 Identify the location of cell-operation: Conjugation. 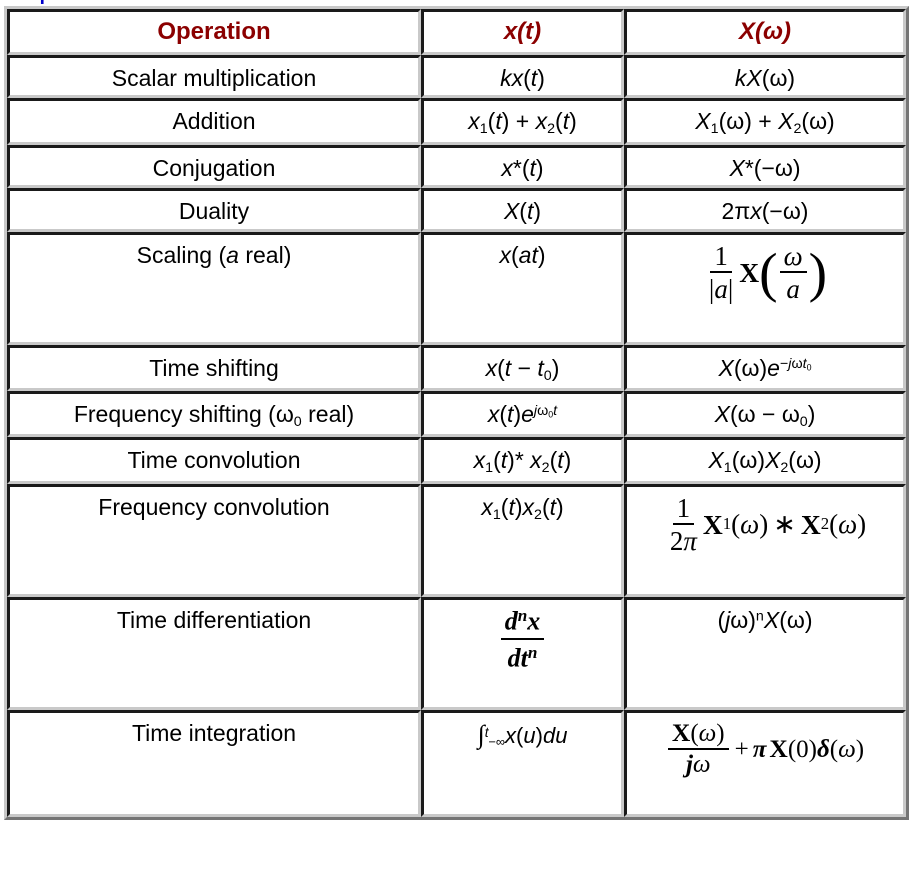
(214, 166).